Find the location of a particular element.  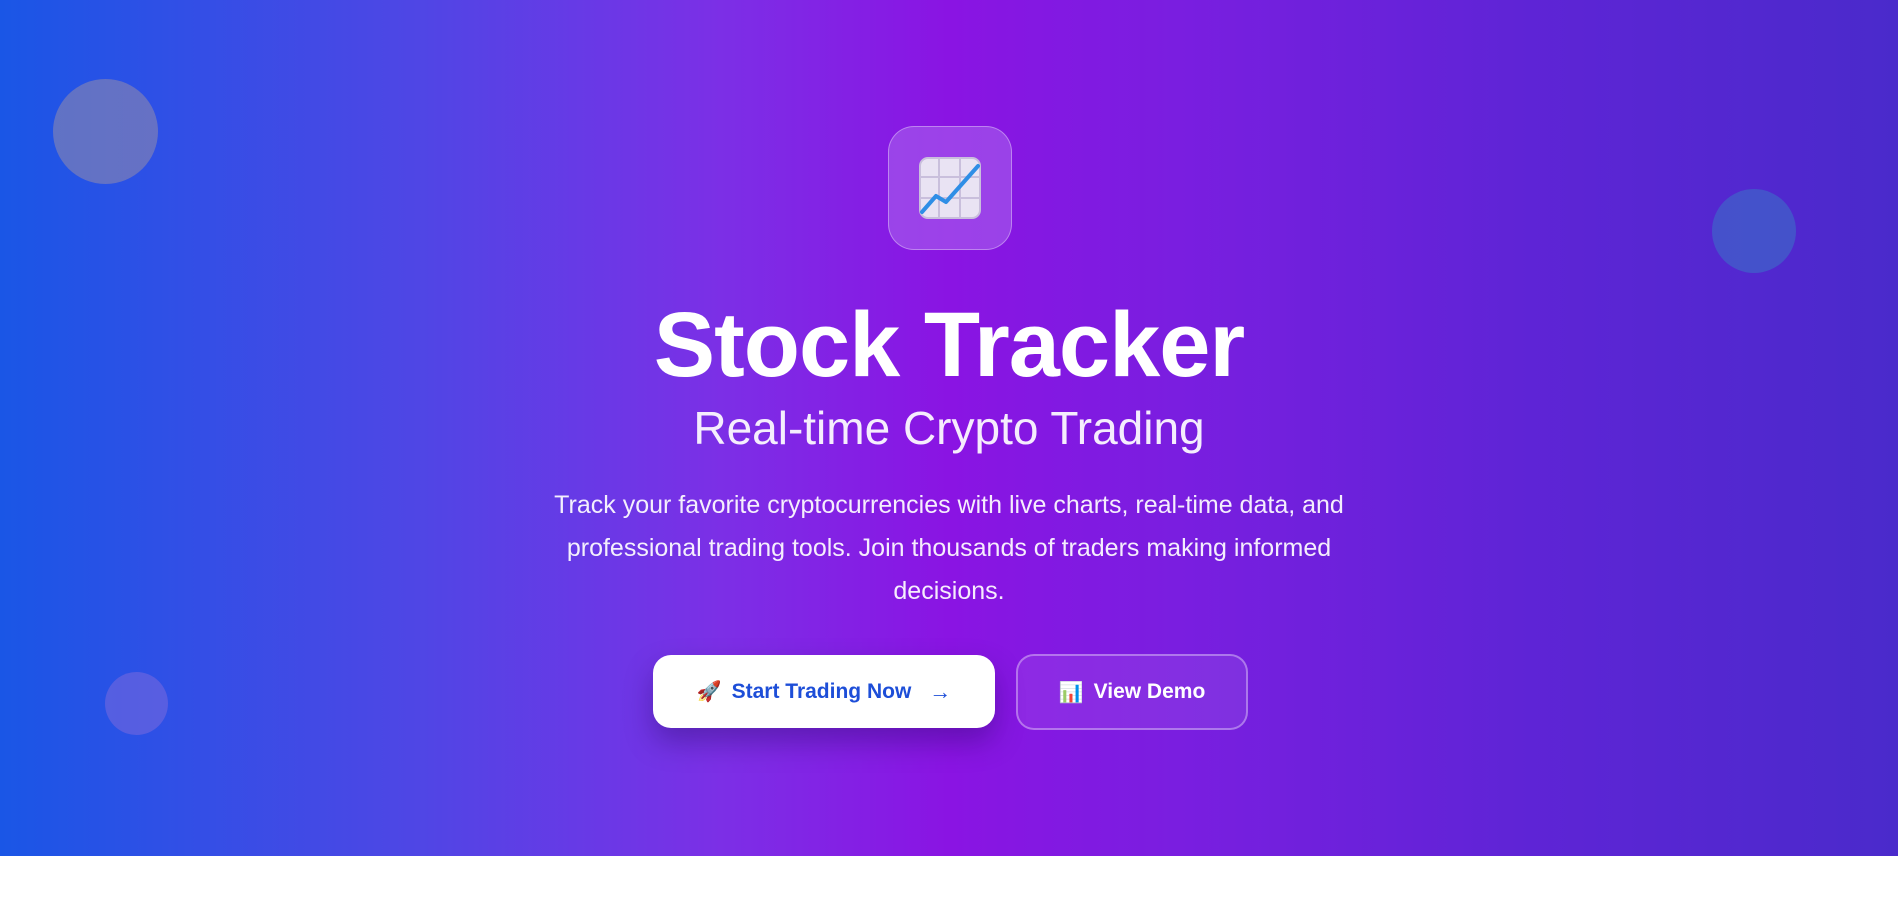

start-trading-label: Start Trading Now is located at coordinates (821, 691).